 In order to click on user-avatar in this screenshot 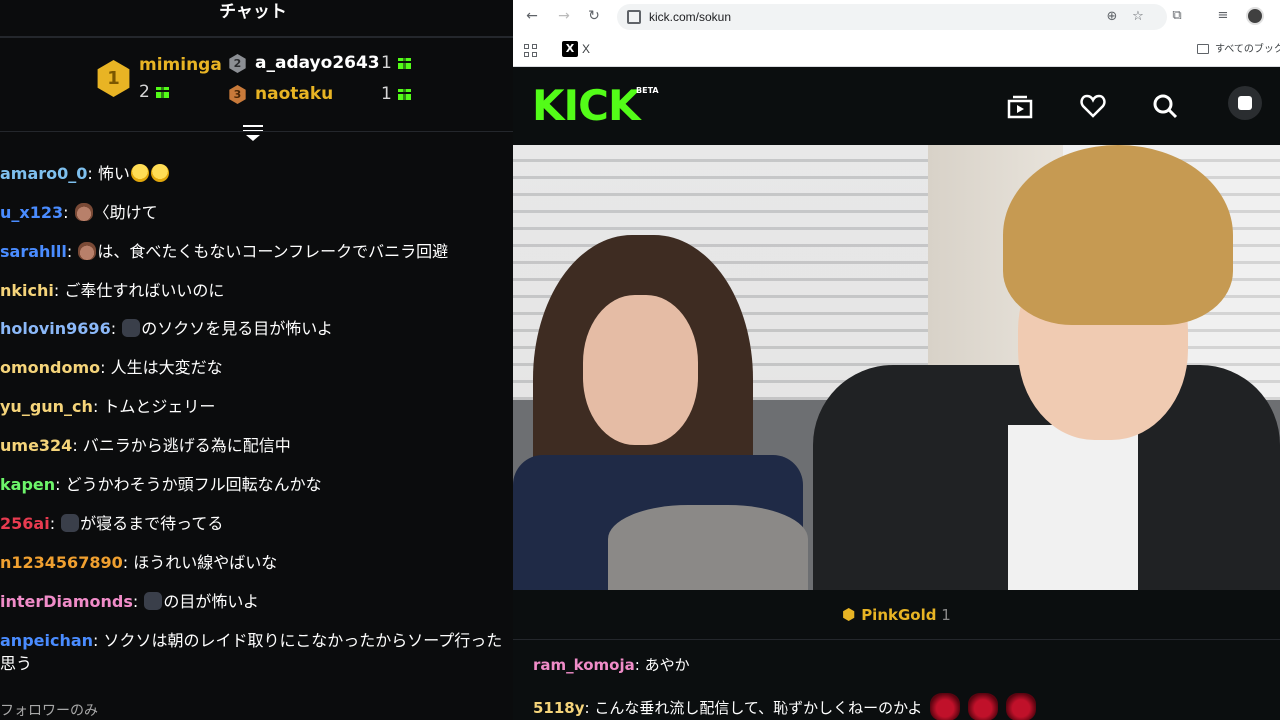, I will do `click(1245, 103)`.